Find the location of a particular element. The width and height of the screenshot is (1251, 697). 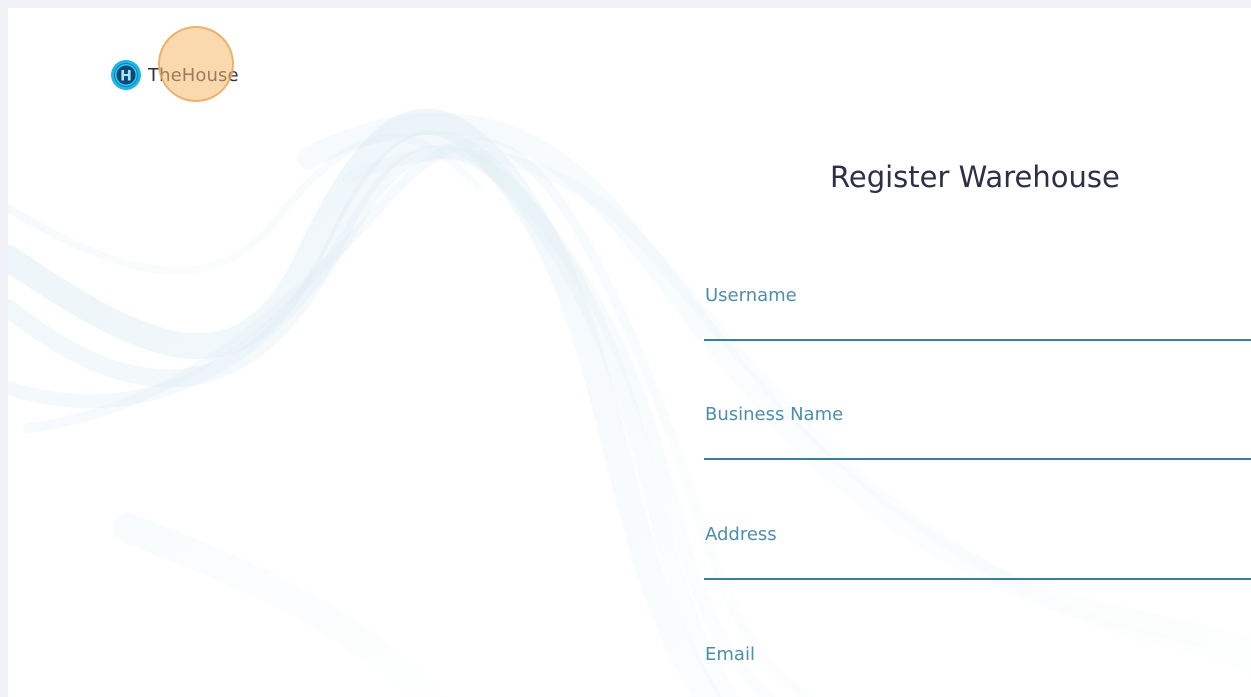

address-label: Address is located at coordinates (741, 534).